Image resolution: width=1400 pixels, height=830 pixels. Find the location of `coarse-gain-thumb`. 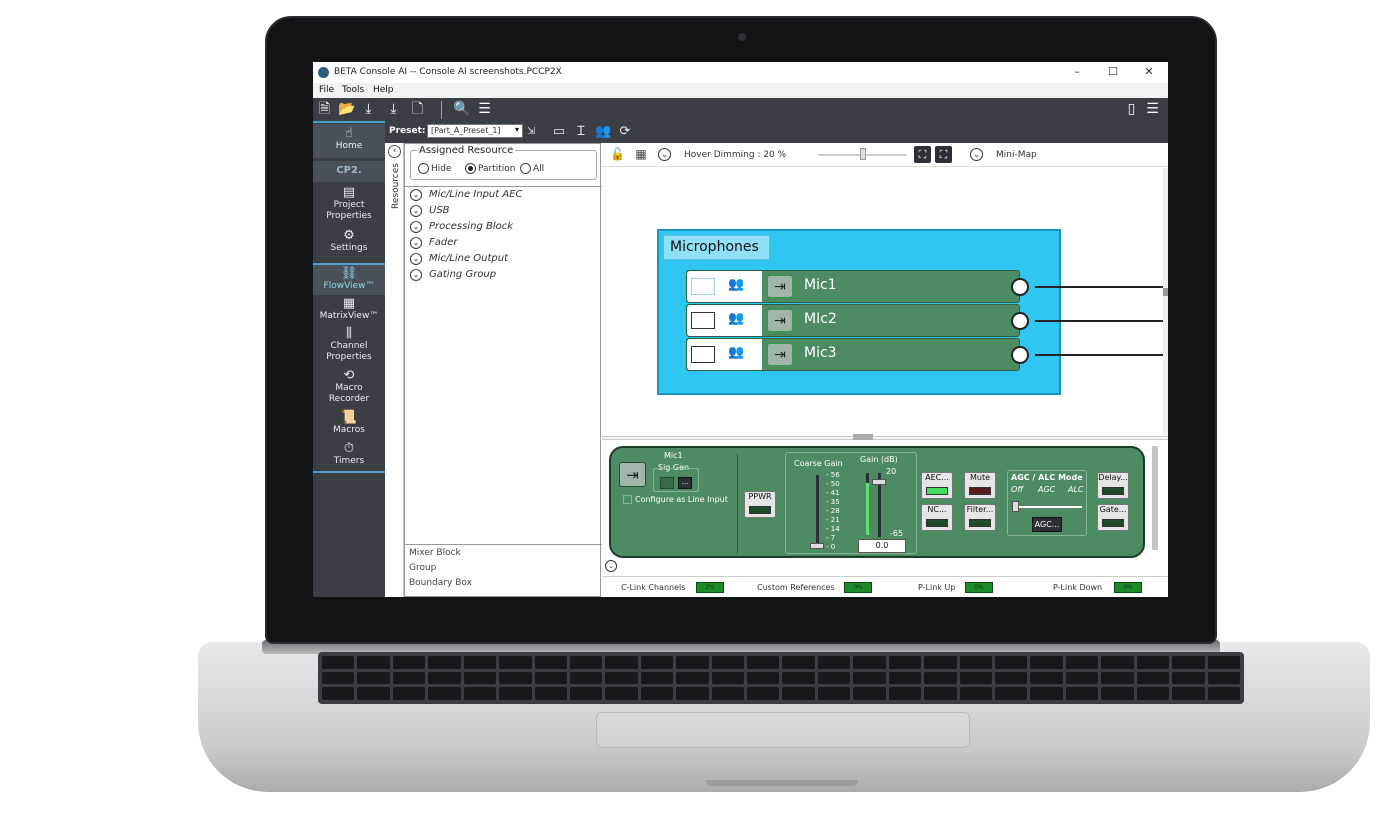

coarse-gain-thumb is located at coordinates (817, 546).